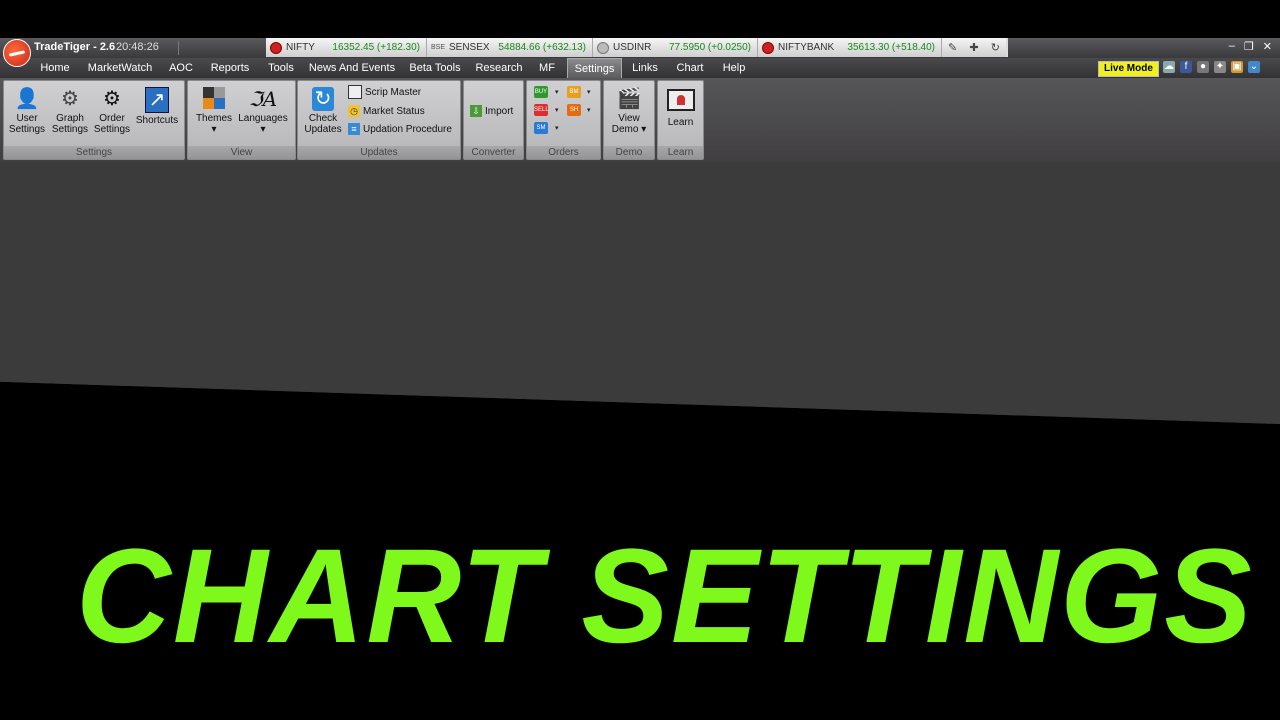 The width and height of the screenshot is (1280, 720). I want to click on lock-icon: ▣, so click(1237, 67).